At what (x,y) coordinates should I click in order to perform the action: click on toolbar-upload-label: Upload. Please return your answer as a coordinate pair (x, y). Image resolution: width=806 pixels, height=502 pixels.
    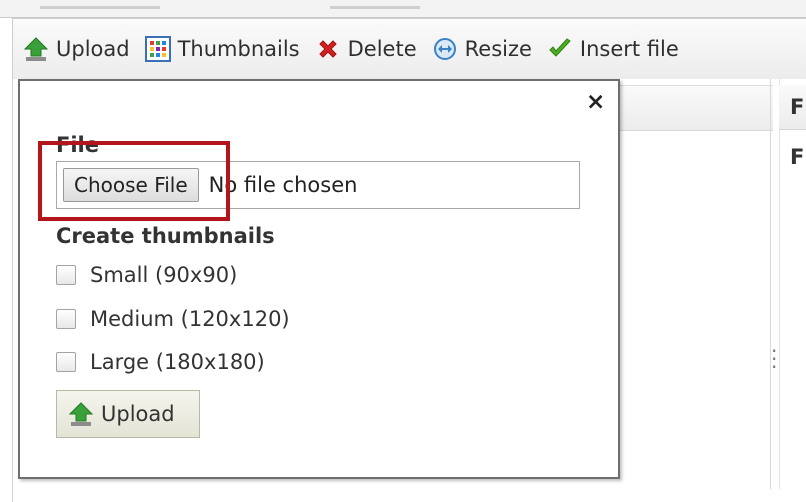
    Looking at the image, I should click on (93, 49).